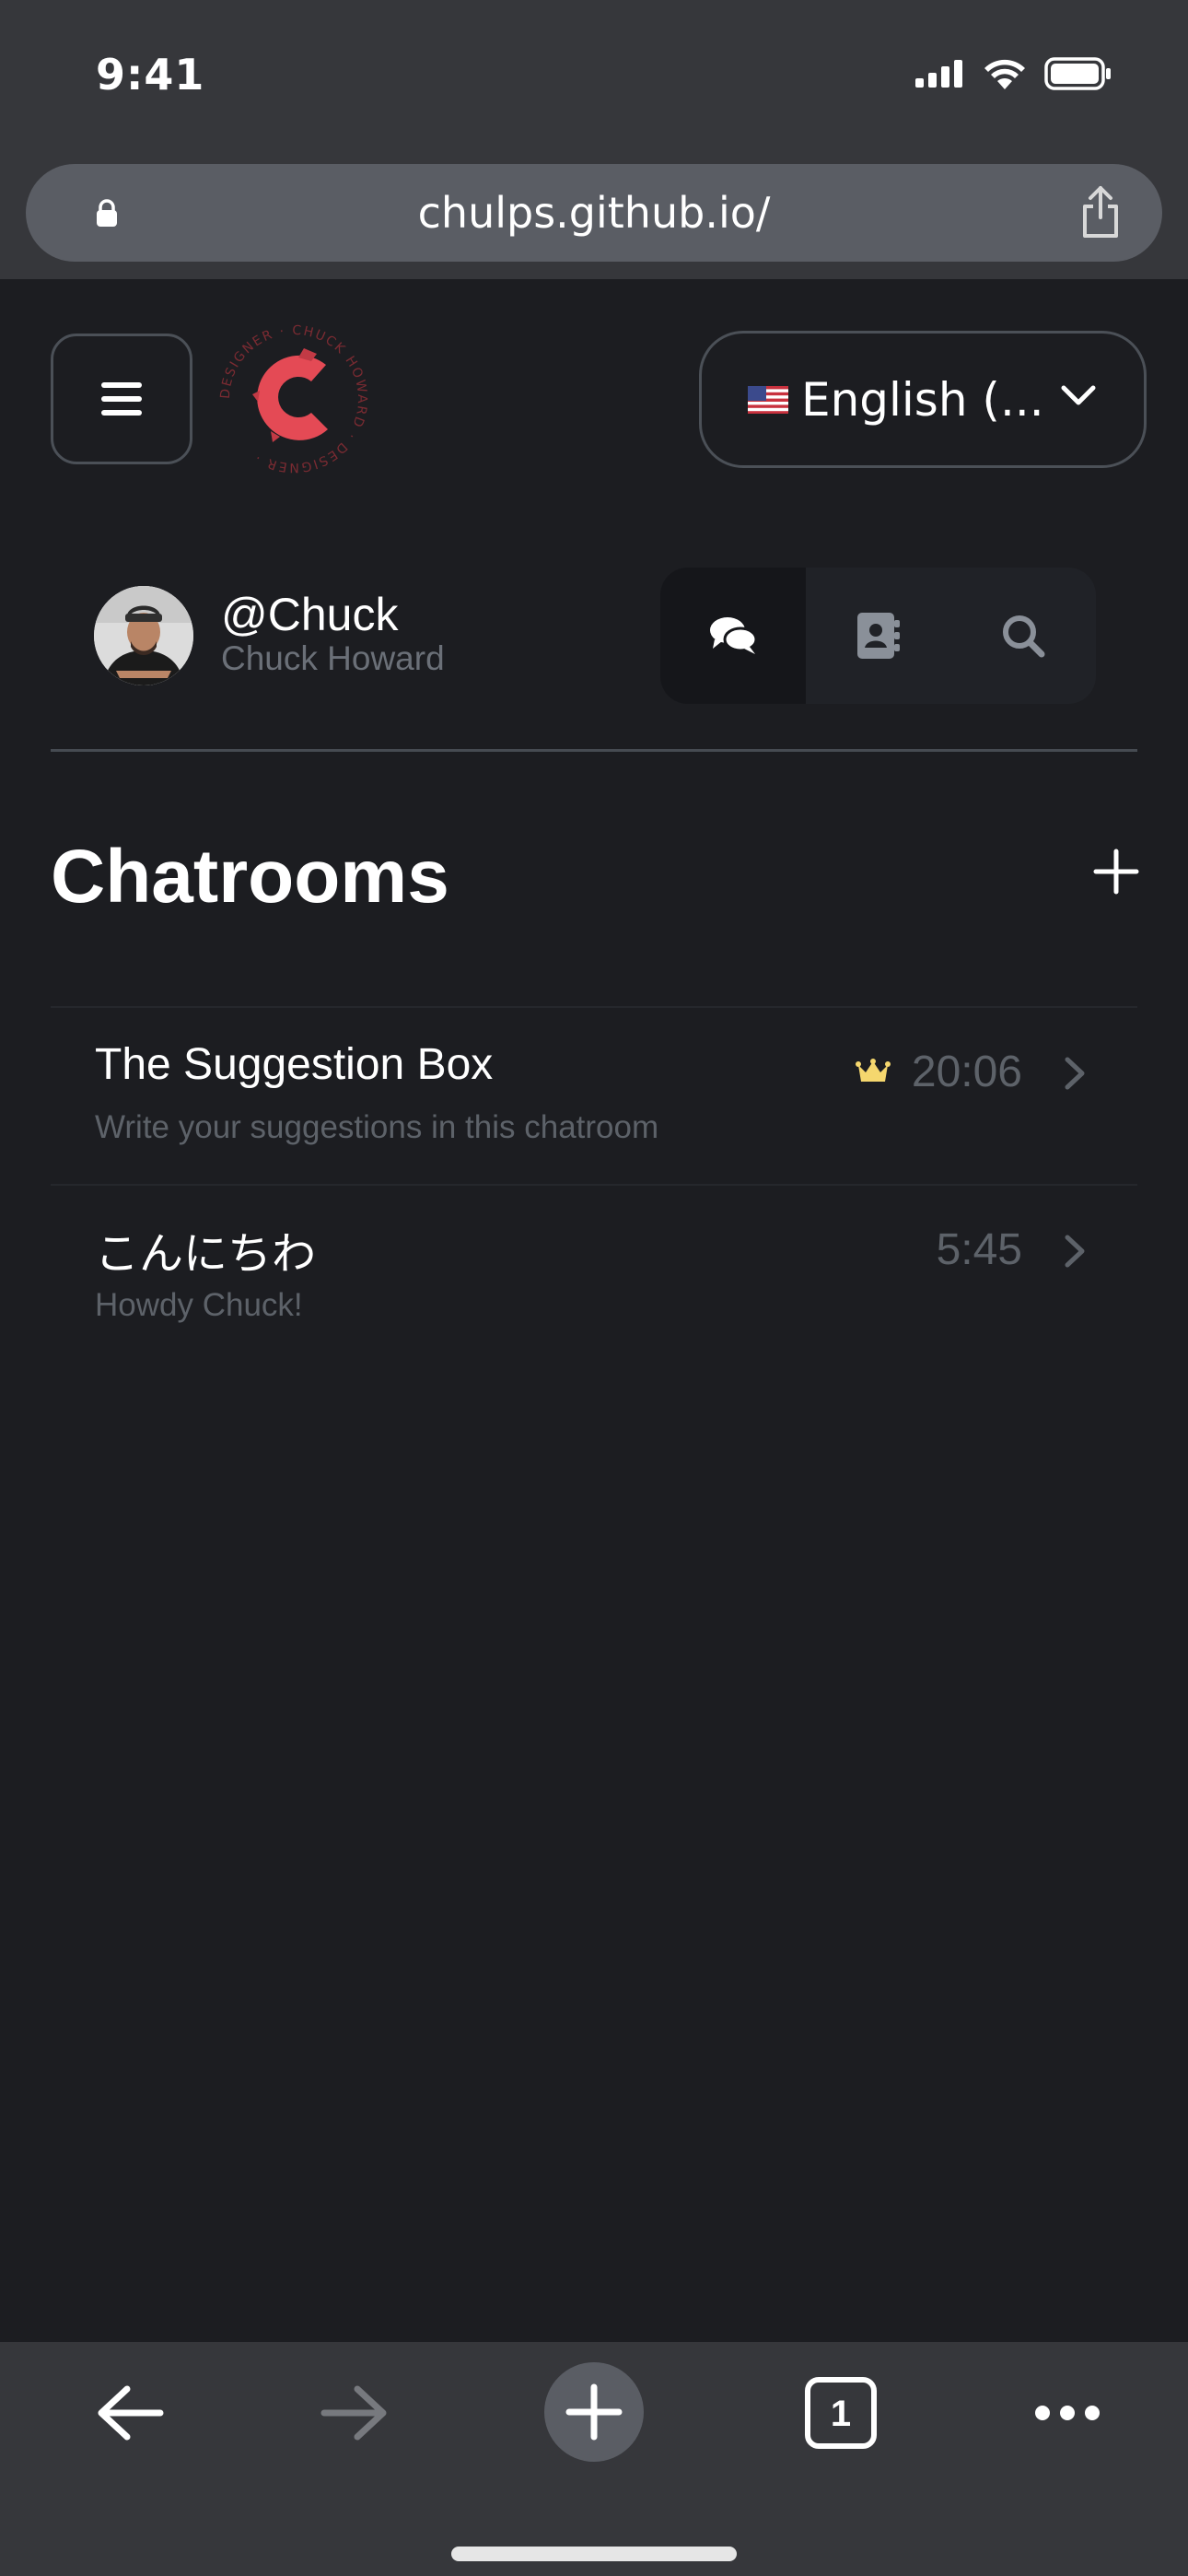 The width and height of the screenshot is (1188, 2576). I want to click on chatroom-name: こんにちわ, so click(206, 1254).